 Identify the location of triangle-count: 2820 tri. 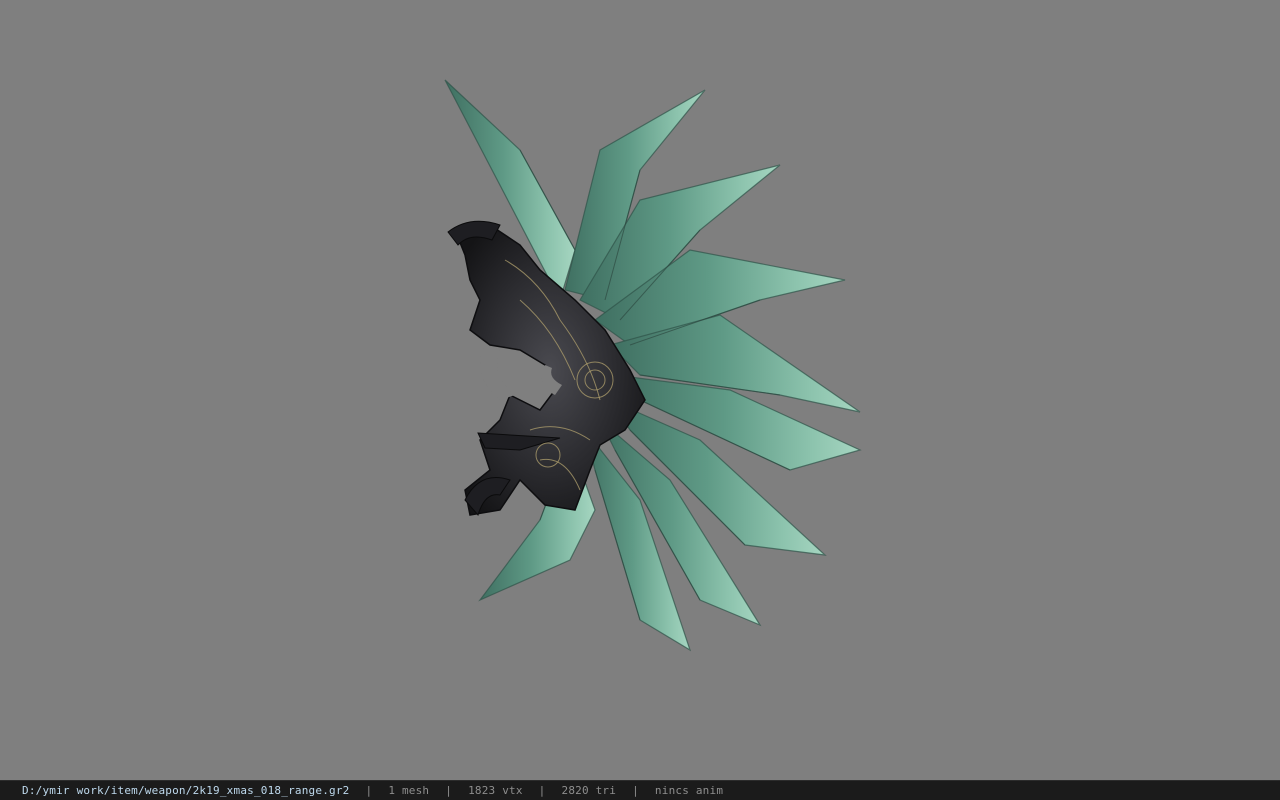
(589, 790).